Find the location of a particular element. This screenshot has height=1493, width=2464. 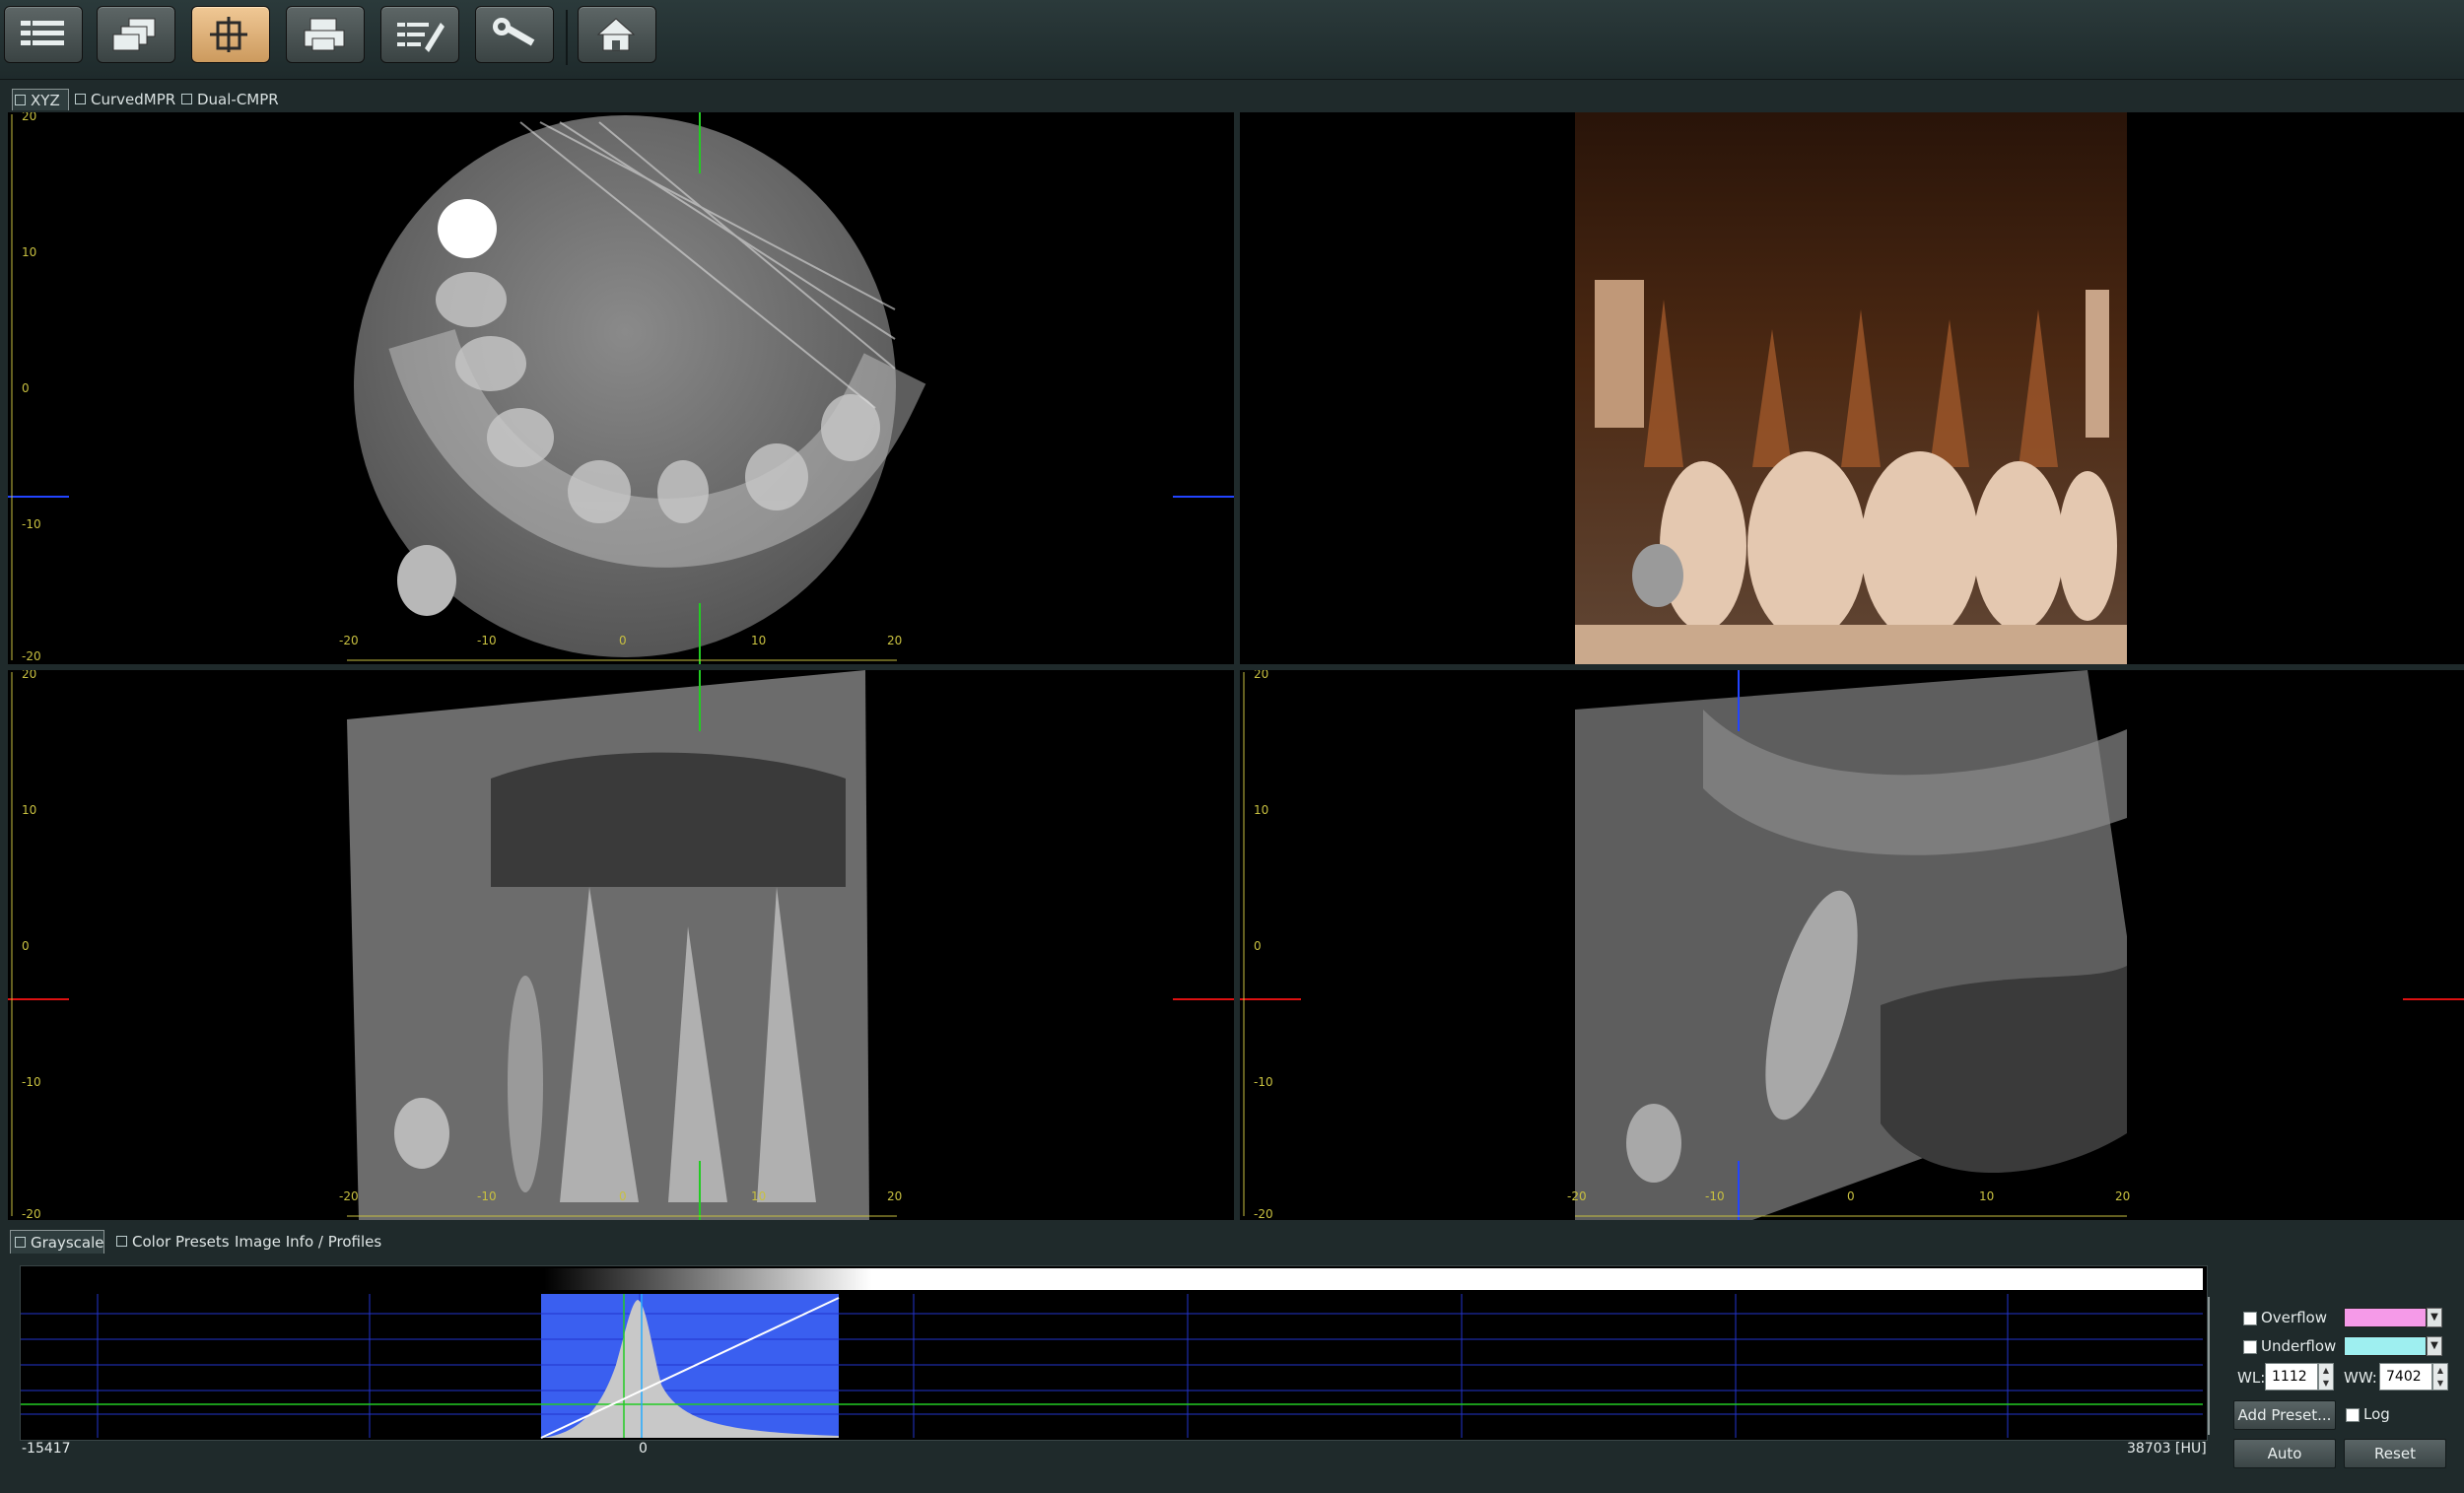

home-button is located at coordinates (617, 35).